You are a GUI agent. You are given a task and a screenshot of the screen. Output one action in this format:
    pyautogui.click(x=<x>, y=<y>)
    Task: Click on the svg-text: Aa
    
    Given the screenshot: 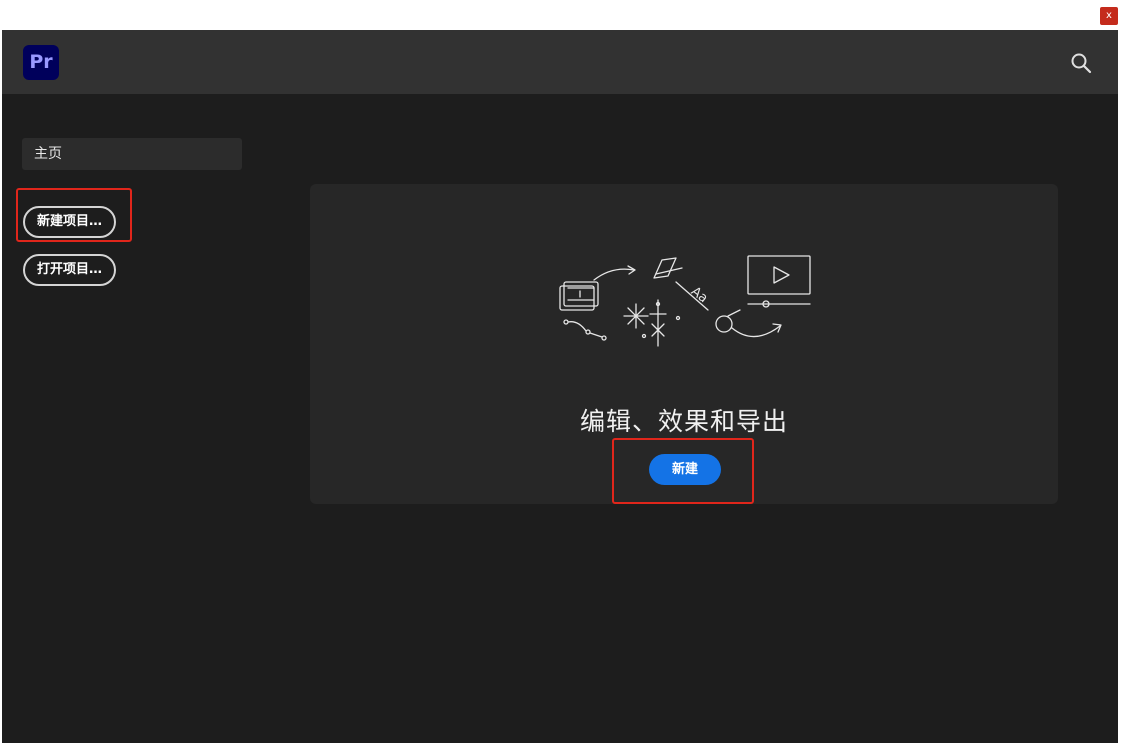 What is the action you would take?
    pyautogui.click(x=699, y=295)
    